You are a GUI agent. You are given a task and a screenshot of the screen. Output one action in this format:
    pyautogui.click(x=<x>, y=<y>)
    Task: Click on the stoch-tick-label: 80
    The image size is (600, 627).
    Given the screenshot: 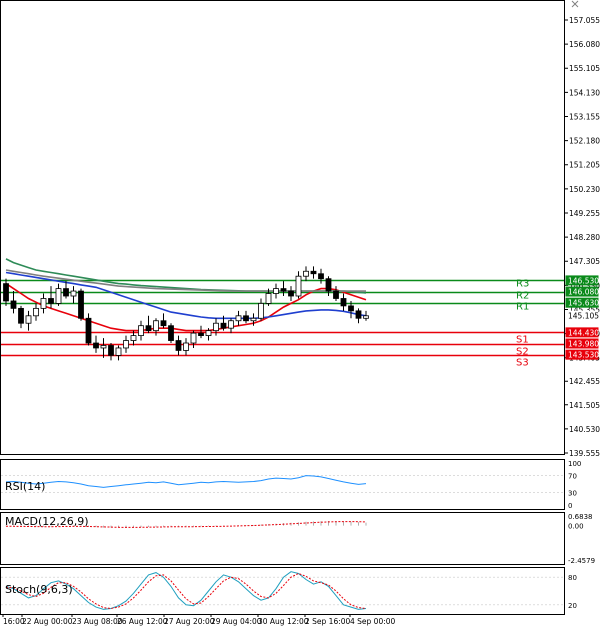 What is the action you would take?
    pyautogui.click(x=572, y=578)
    